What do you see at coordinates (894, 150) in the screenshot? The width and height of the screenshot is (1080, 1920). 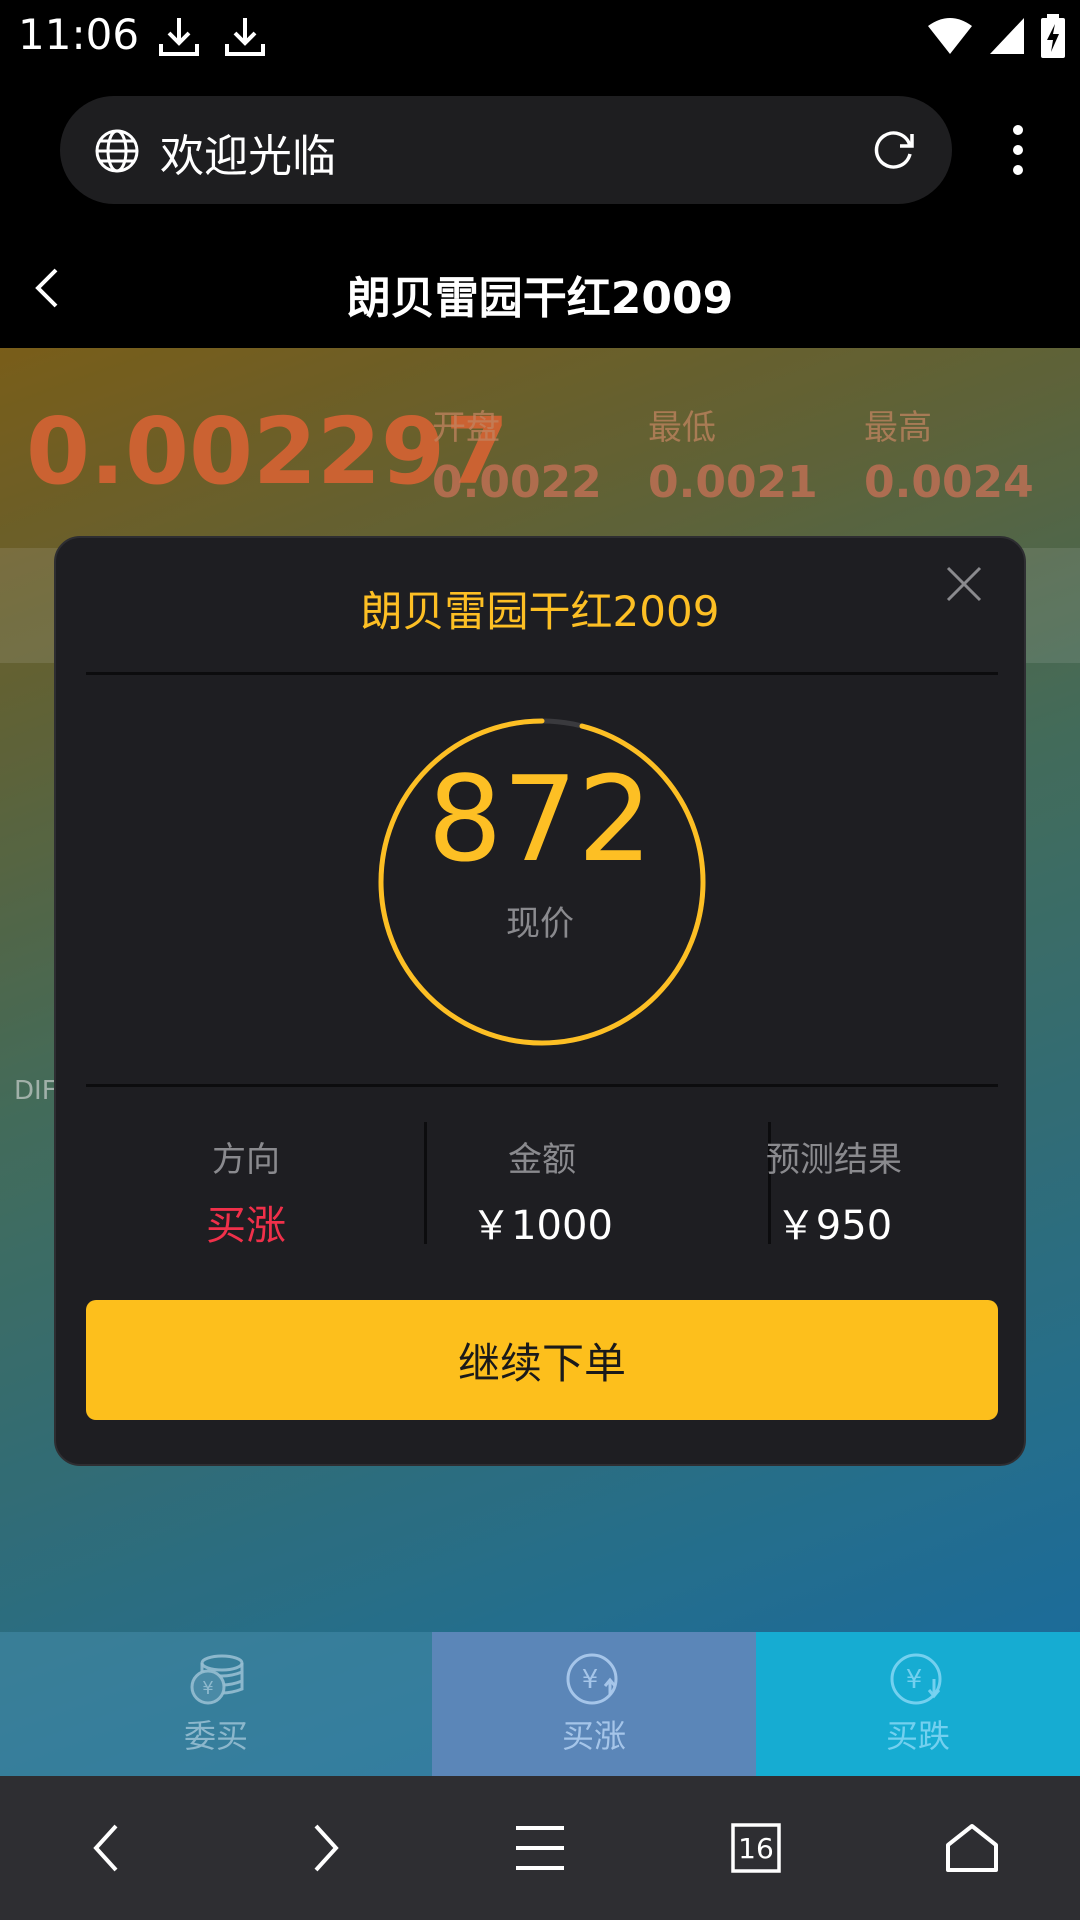 I see `reload-icon` at bounding box center [894, 150].